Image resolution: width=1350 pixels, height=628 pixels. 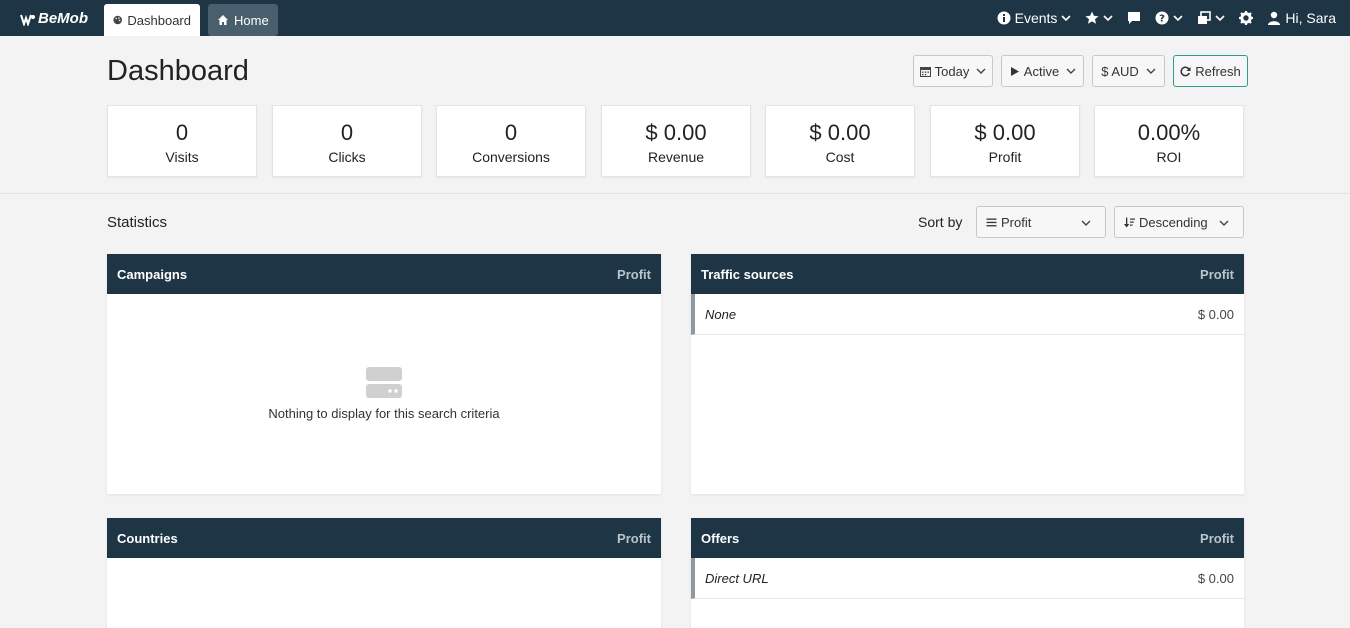 I want to click on stat-value: 0.00%, so click(x=1169, y=132).